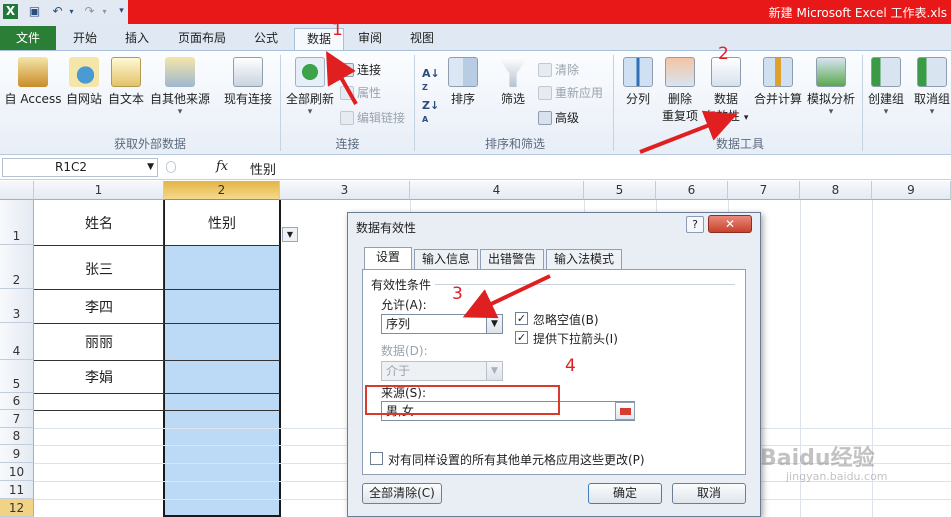 The image size is (951, 517). What do you see at coordinates (930, 87) in the screenshot?
I see `ungroup-button: 取消组 ▾` at bounding box center [930, 87].